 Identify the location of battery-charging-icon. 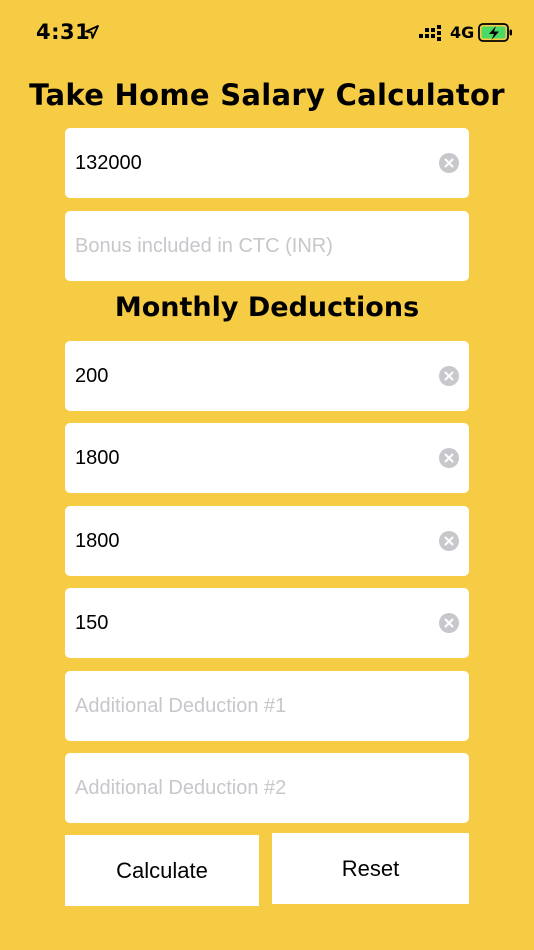
(495, 32).